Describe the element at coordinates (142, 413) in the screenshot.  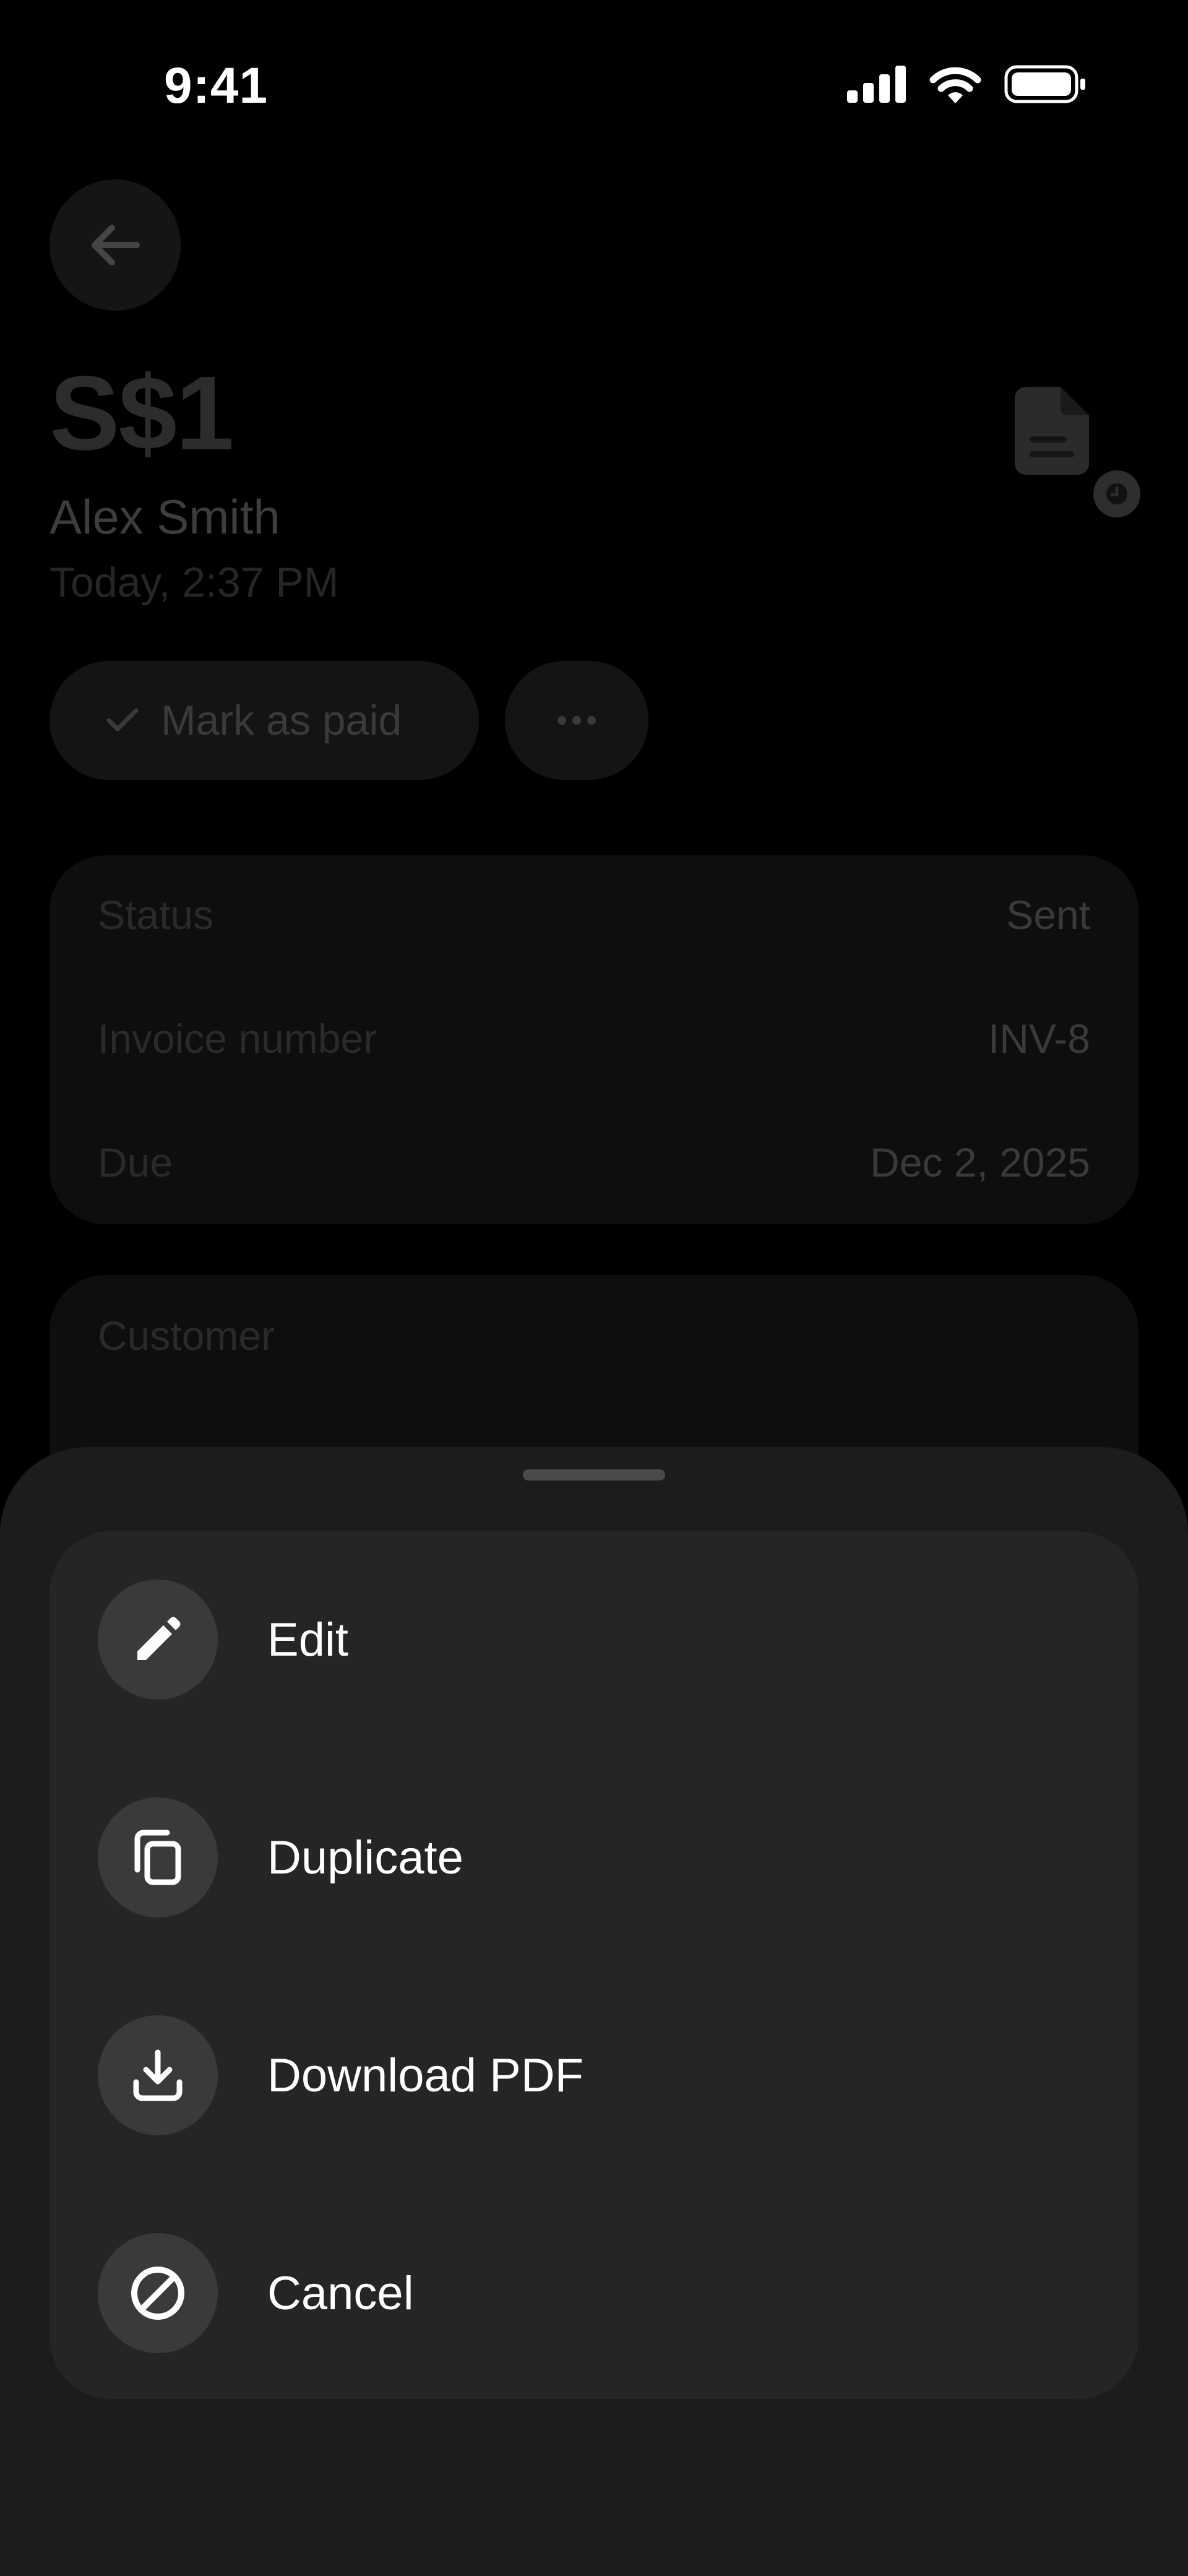
I see `invoice-amount: S$1` at that location.